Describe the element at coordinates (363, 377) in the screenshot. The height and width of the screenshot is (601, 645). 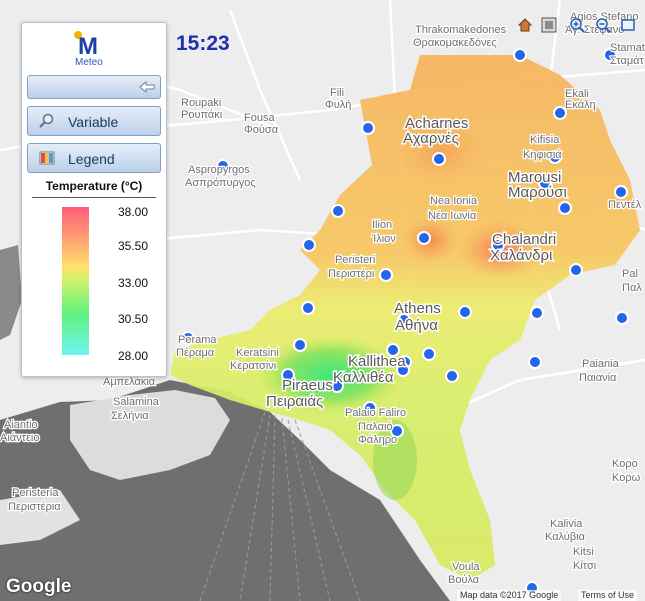
I see `label-kallithea-gr: Καλλιθέα` at that location.